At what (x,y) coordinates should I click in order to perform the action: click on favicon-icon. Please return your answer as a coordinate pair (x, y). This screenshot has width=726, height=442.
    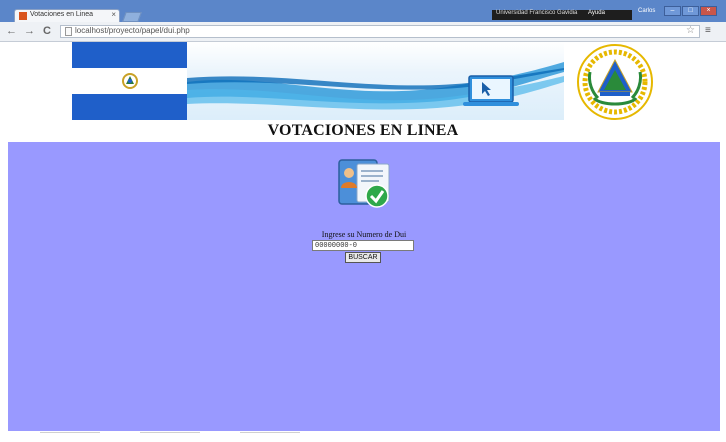
    Looking at the image, I should click on (23, 16).